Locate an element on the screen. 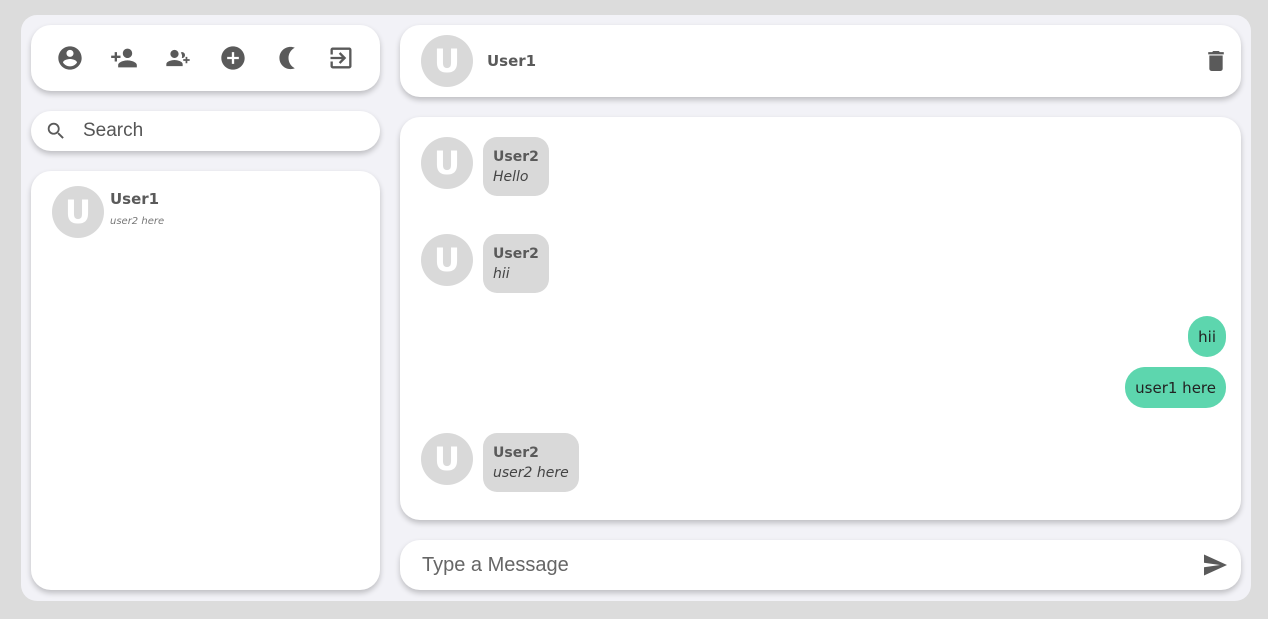  new-chat-button is located at coordinates (233, 58).